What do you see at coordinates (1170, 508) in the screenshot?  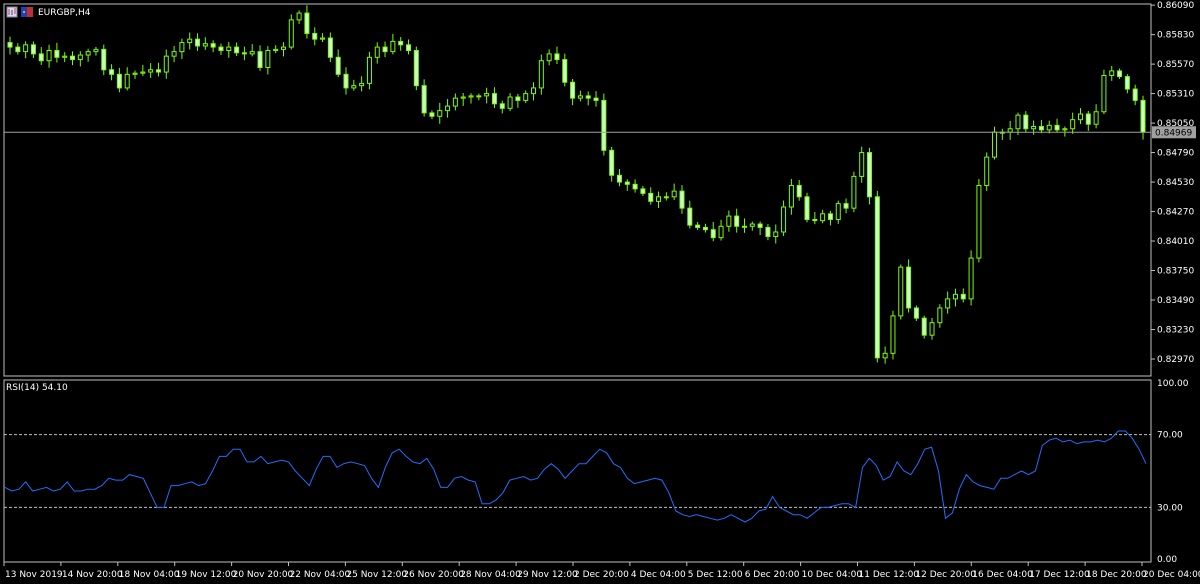 I see `rsi-tick-label: 30.00` at bounding box center [1170, 508].